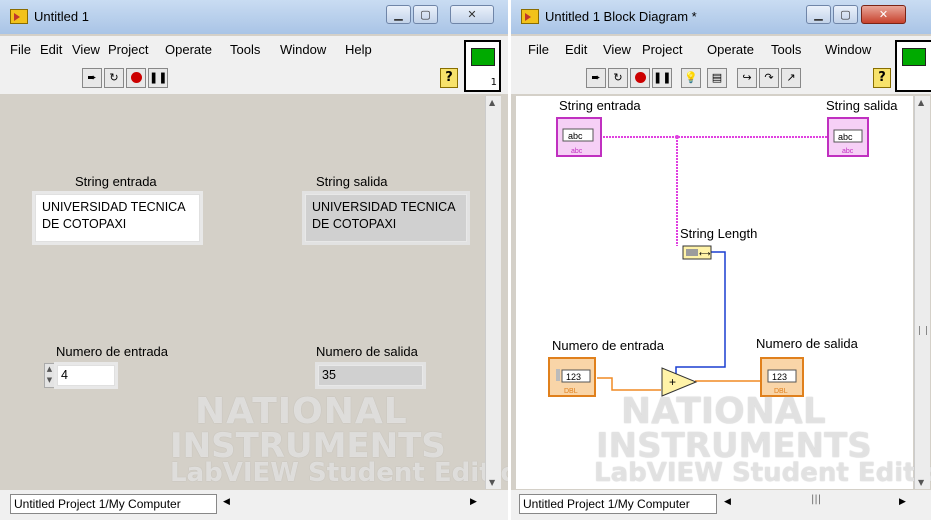 This screenshot has height=520, width=931. I want to click on block-diagram-vertical-scrollbar: ▲ ▼, so click(922, 292).